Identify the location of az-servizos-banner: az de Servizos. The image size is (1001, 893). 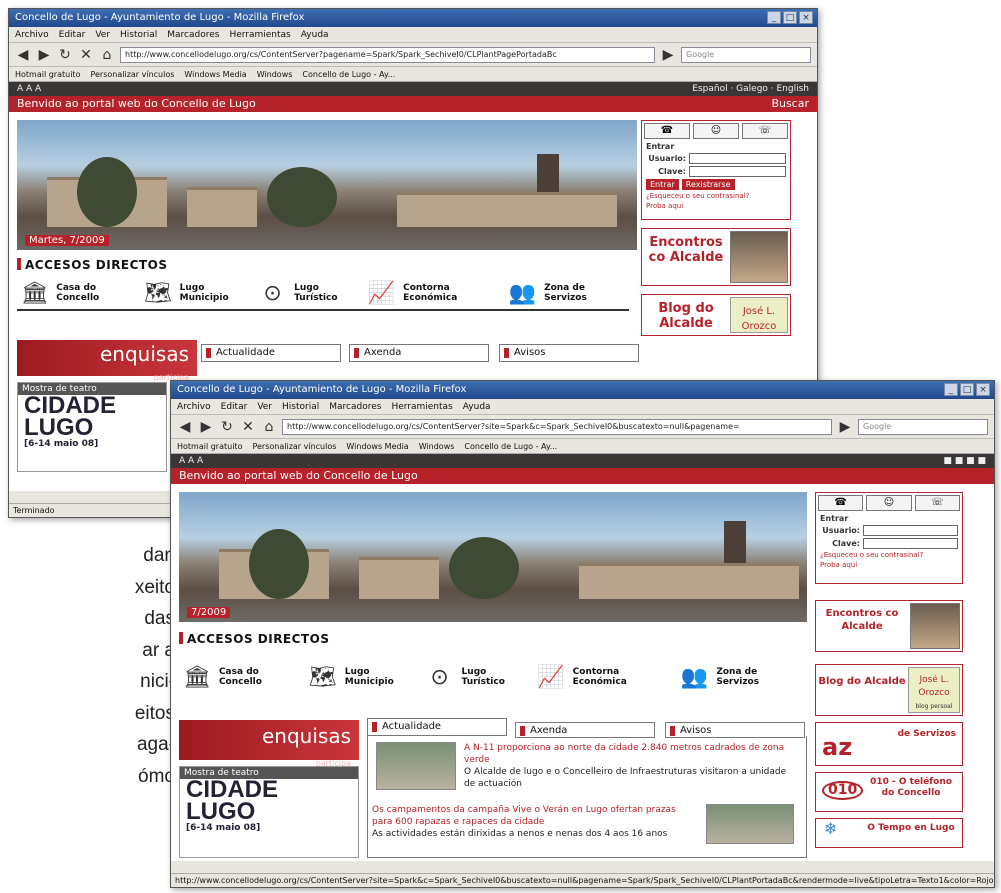
(889, 744).